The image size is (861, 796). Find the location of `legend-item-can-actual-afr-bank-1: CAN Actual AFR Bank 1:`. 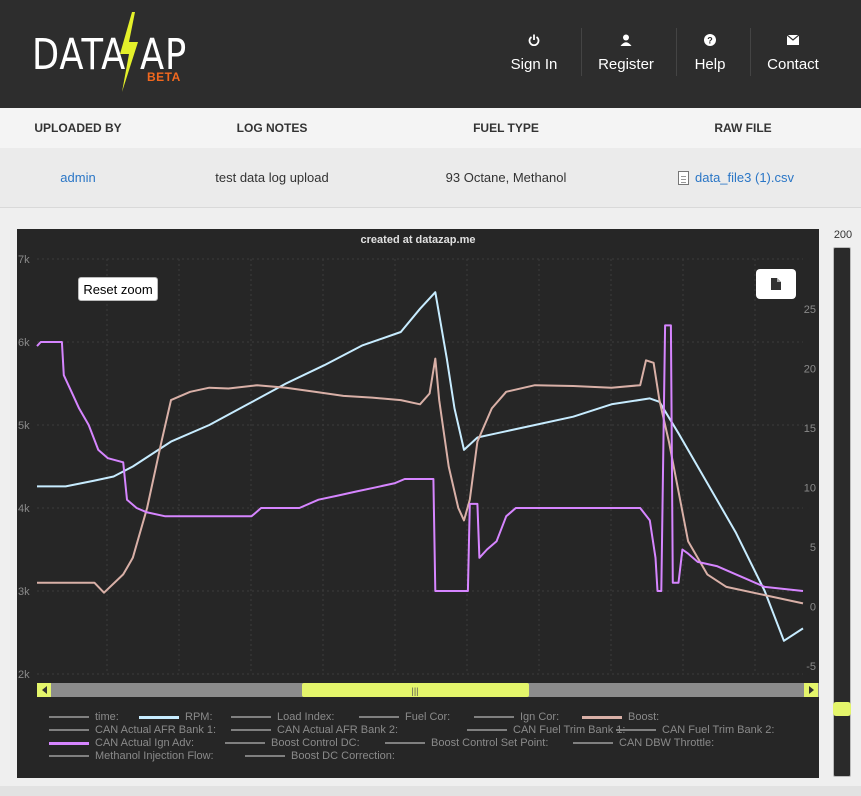

legend-item-can-actual-afr-bank-1: CAN Actual AFR Bank 1: is located at coordinates (132, 730).